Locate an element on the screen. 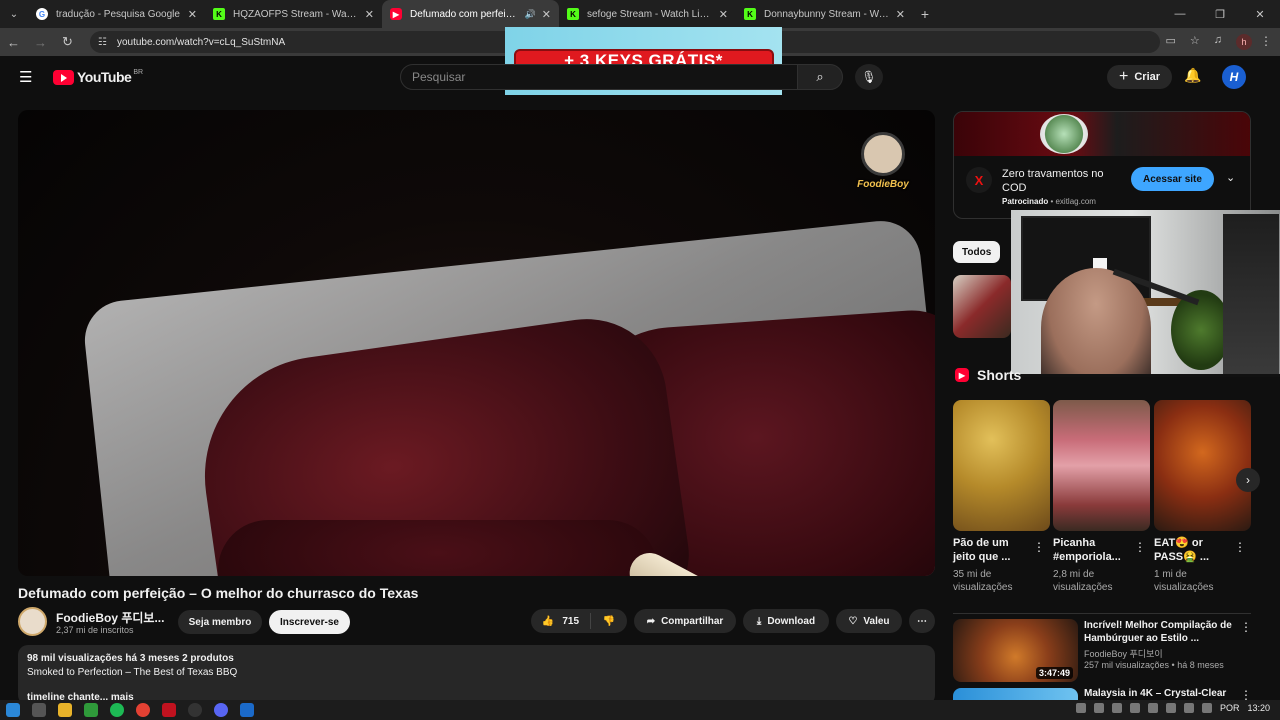 Image resolution: width=1280 pixels, height=720 pixels. video-duration: 3:47:49 is located at coordinates (1055, 673).